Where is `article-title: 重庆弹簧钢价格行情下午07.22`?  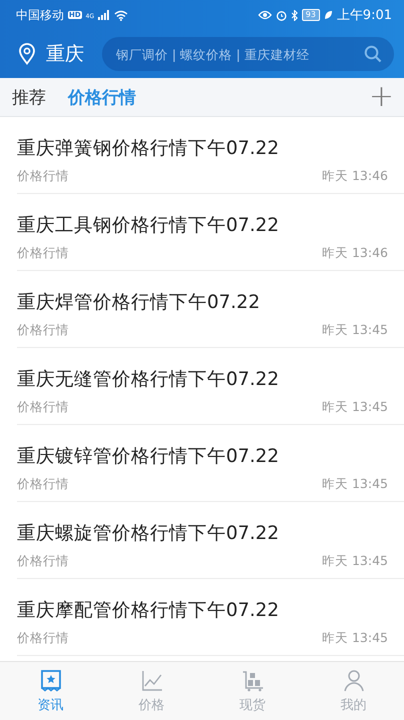
article-title: 重庆弹簧钢价格行情下午07.22 is located at coordinates (202, 147).